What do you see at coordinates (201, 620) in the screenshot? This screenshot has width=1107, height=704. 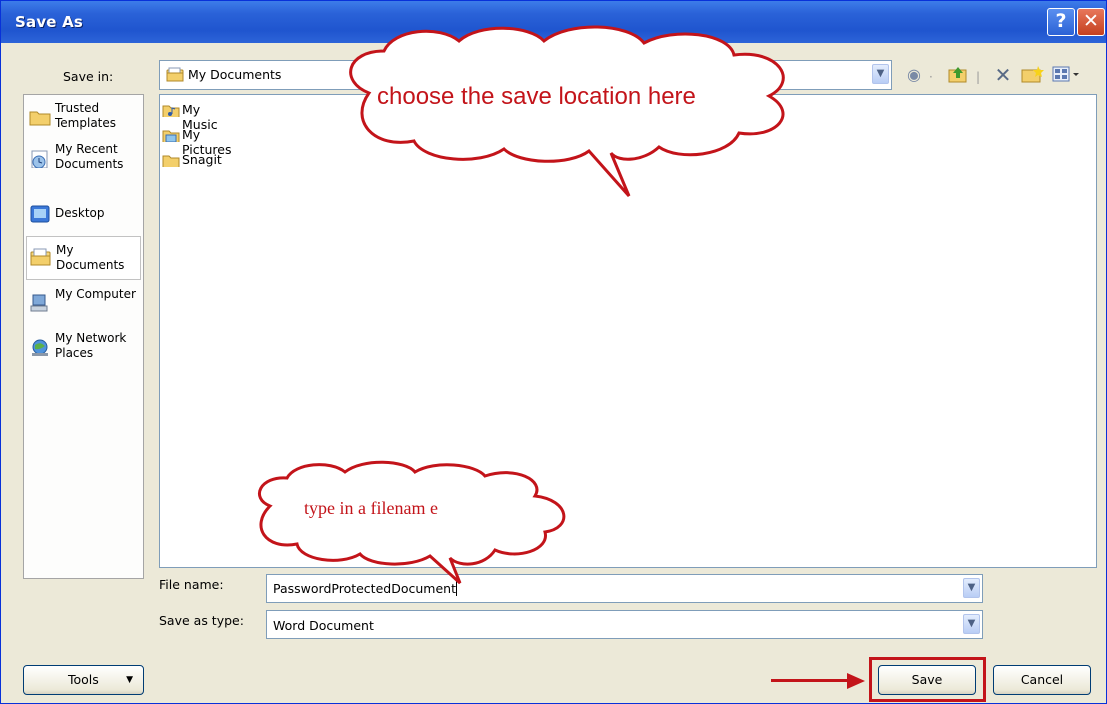 I see `save-as-type-label: Save as type:` at bounding box center [201, 620].